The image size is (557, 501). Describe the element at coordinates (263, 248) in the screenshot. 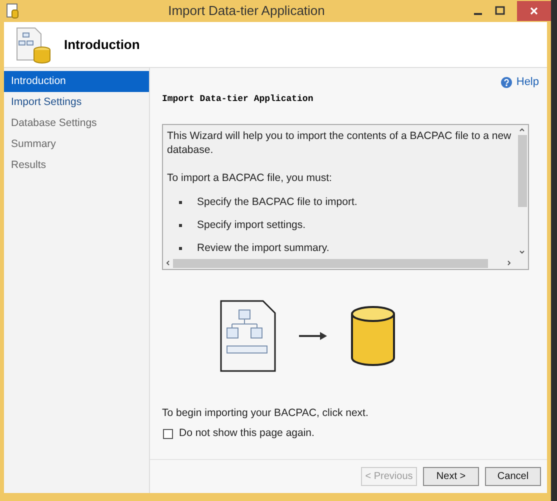

I see `step-text: Review the import summary.` at that location.